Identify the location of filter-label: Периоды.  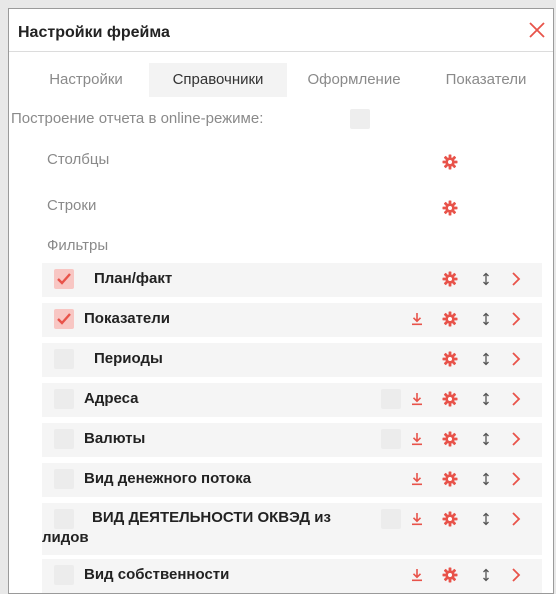
(128, 358).